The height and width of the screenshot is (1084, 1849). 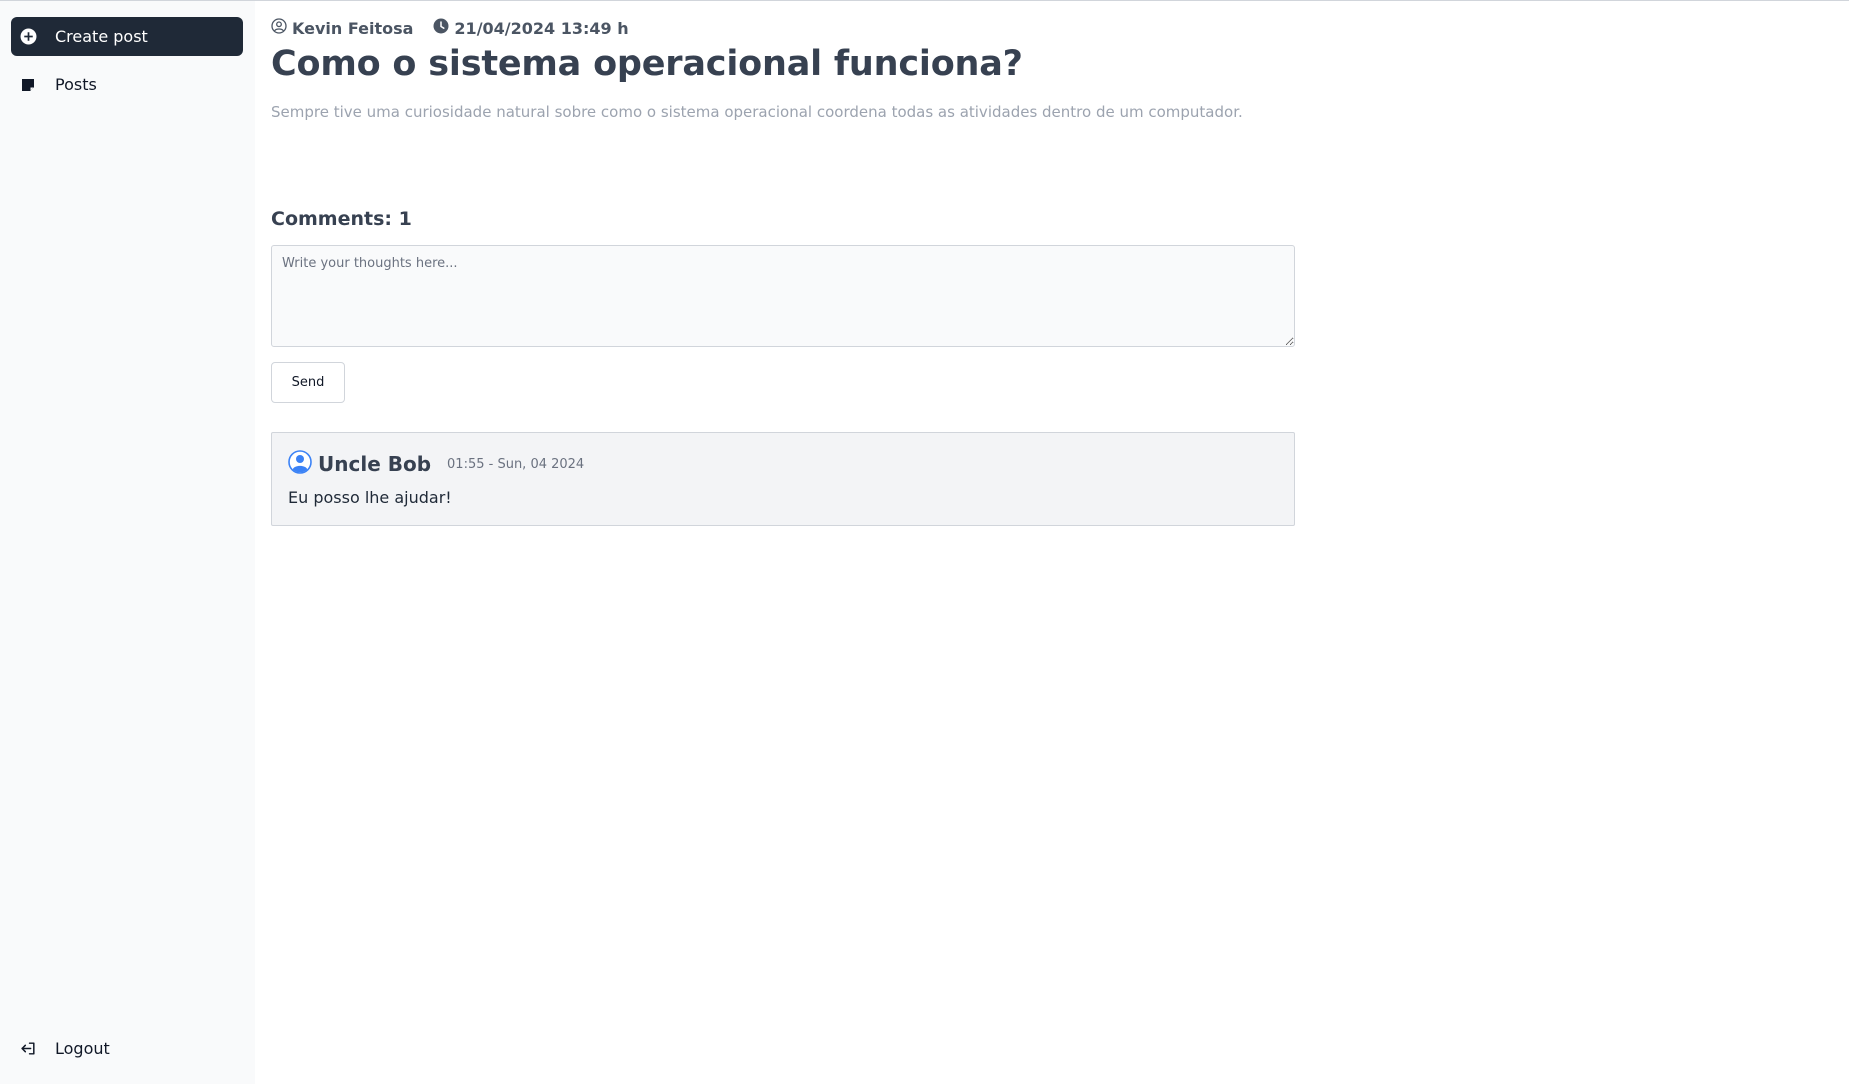 What do you see at coordinates (76, 84) in the screenshot?
I see `sidebar-item-label: Posts` at bounding box center [76, 84].